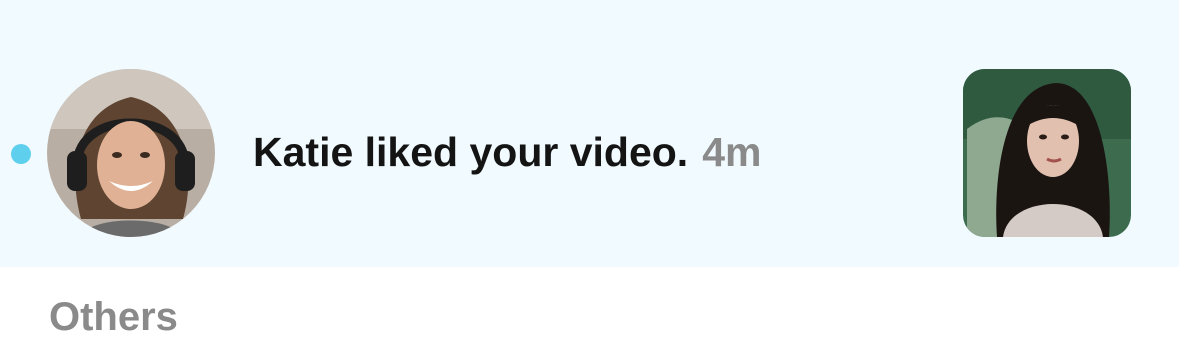  What do you see at coordinates (471, 152) in the screenshot?
I see `notification-text: Katie liked your video.` at bounding box center [471, 152].